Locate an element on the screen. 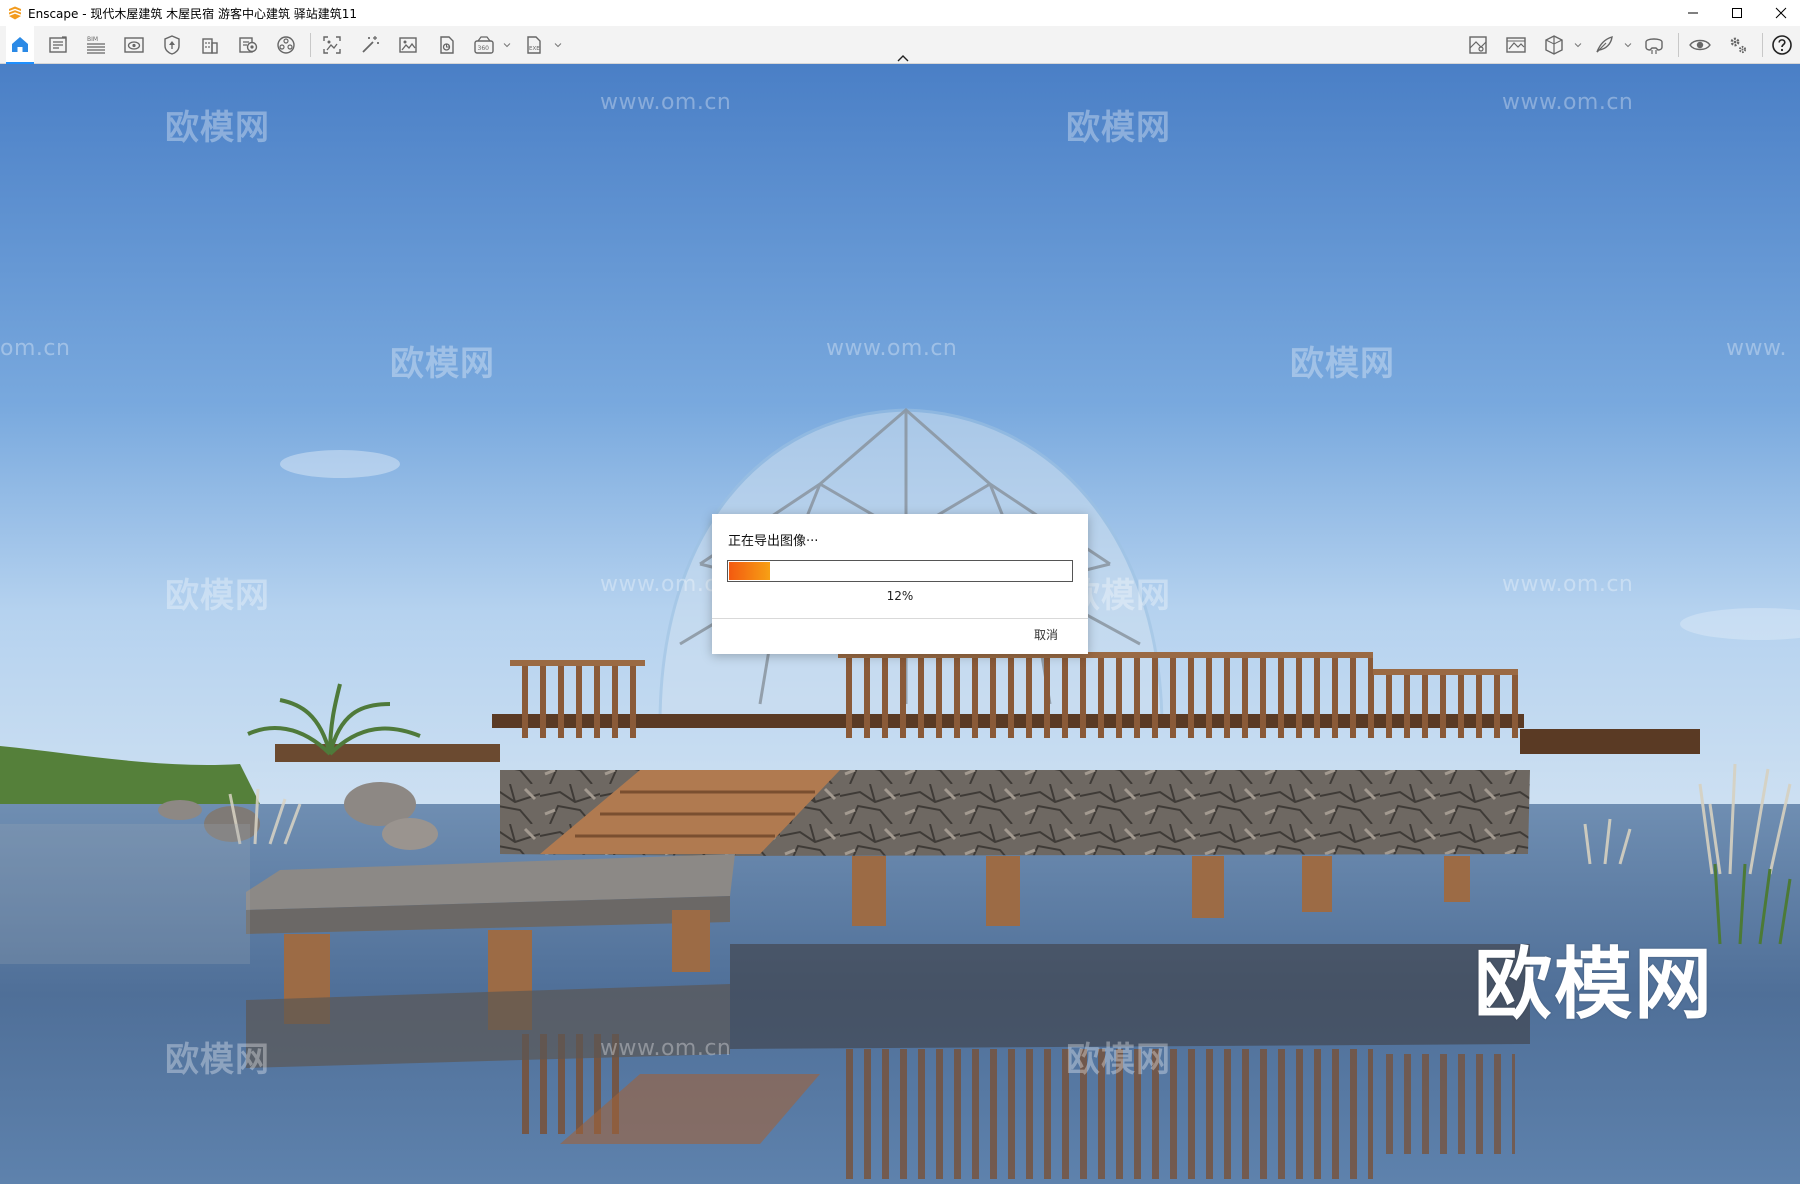  building-button is located at coordinates (210, 45).